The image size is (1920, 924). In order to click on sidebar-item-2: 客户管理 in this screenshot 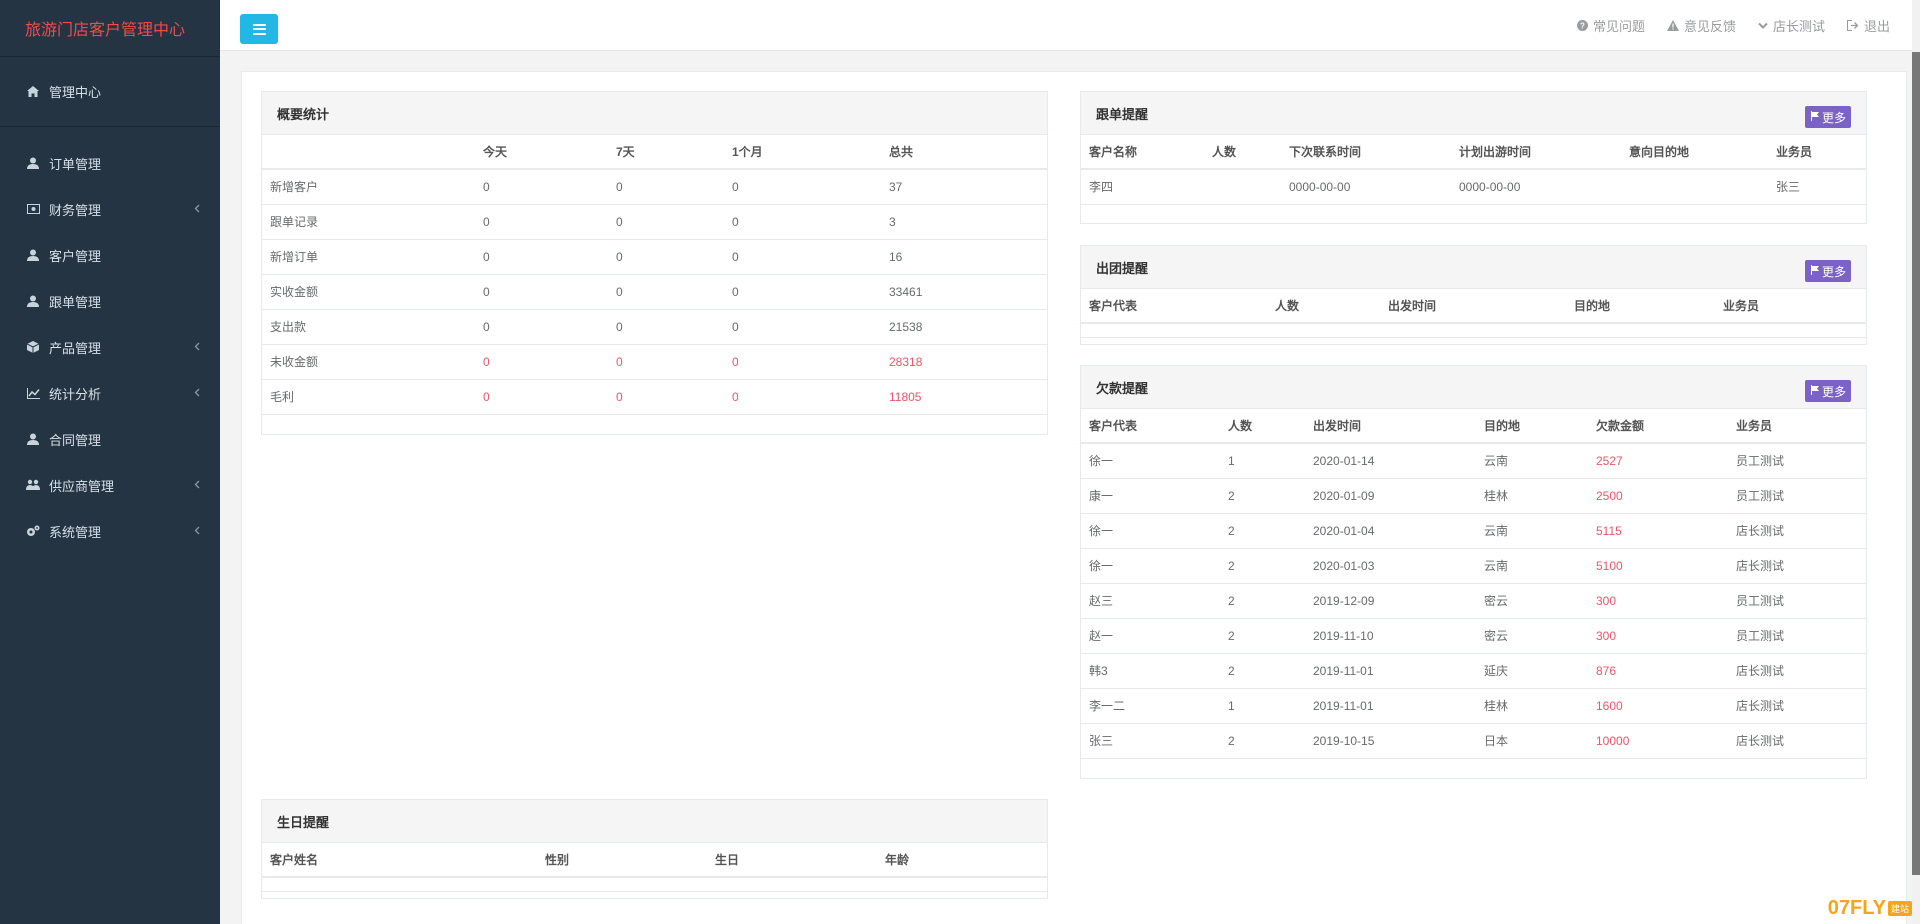, I will do `click(110, 255)`.